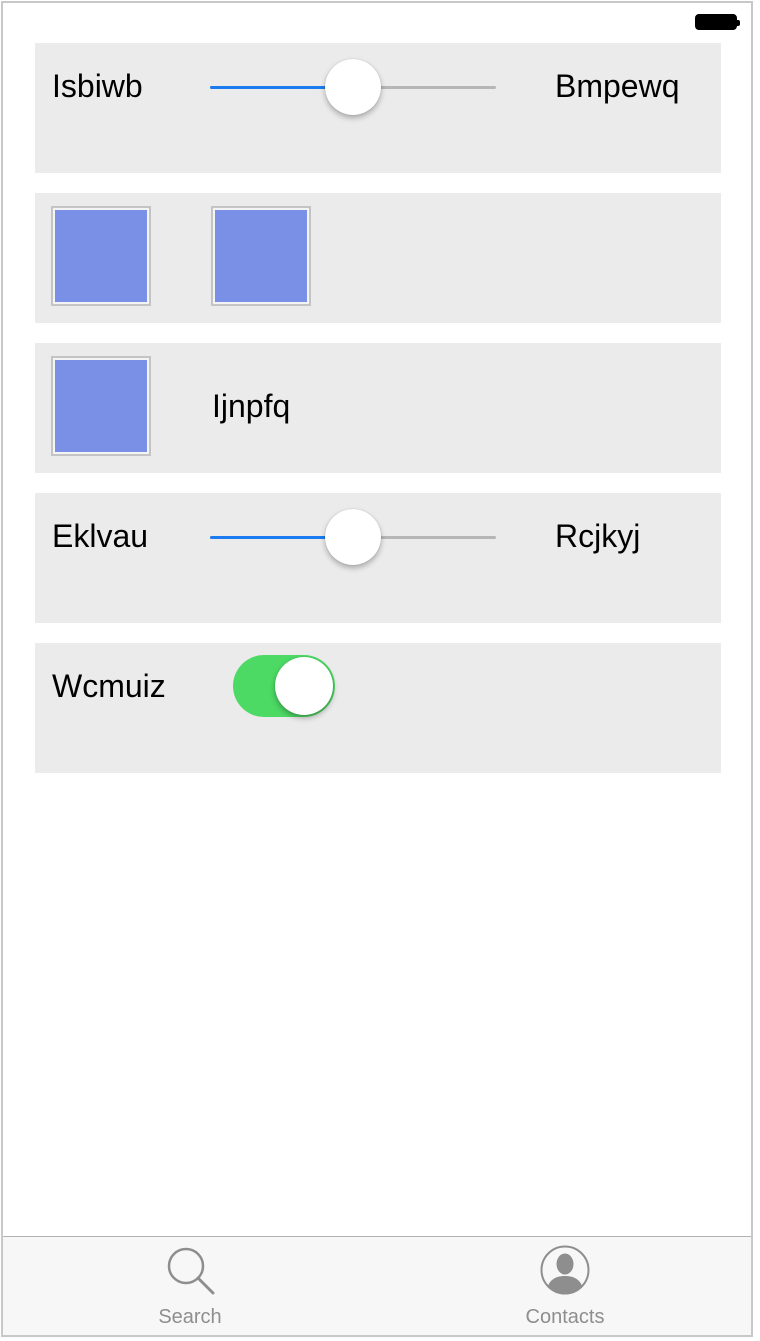 The height and width of the screenshot is (1341, 760). I want to click on image-swatch-2-fill, so click(261, 256).